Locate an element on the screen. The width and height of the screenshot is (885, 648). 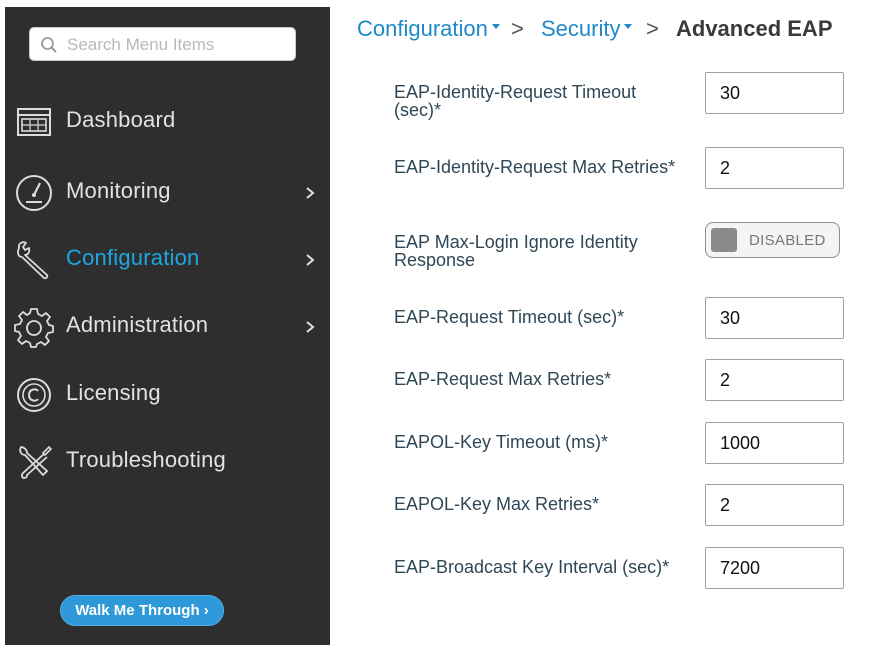
gear-icon is located at coordinates (34, 328).